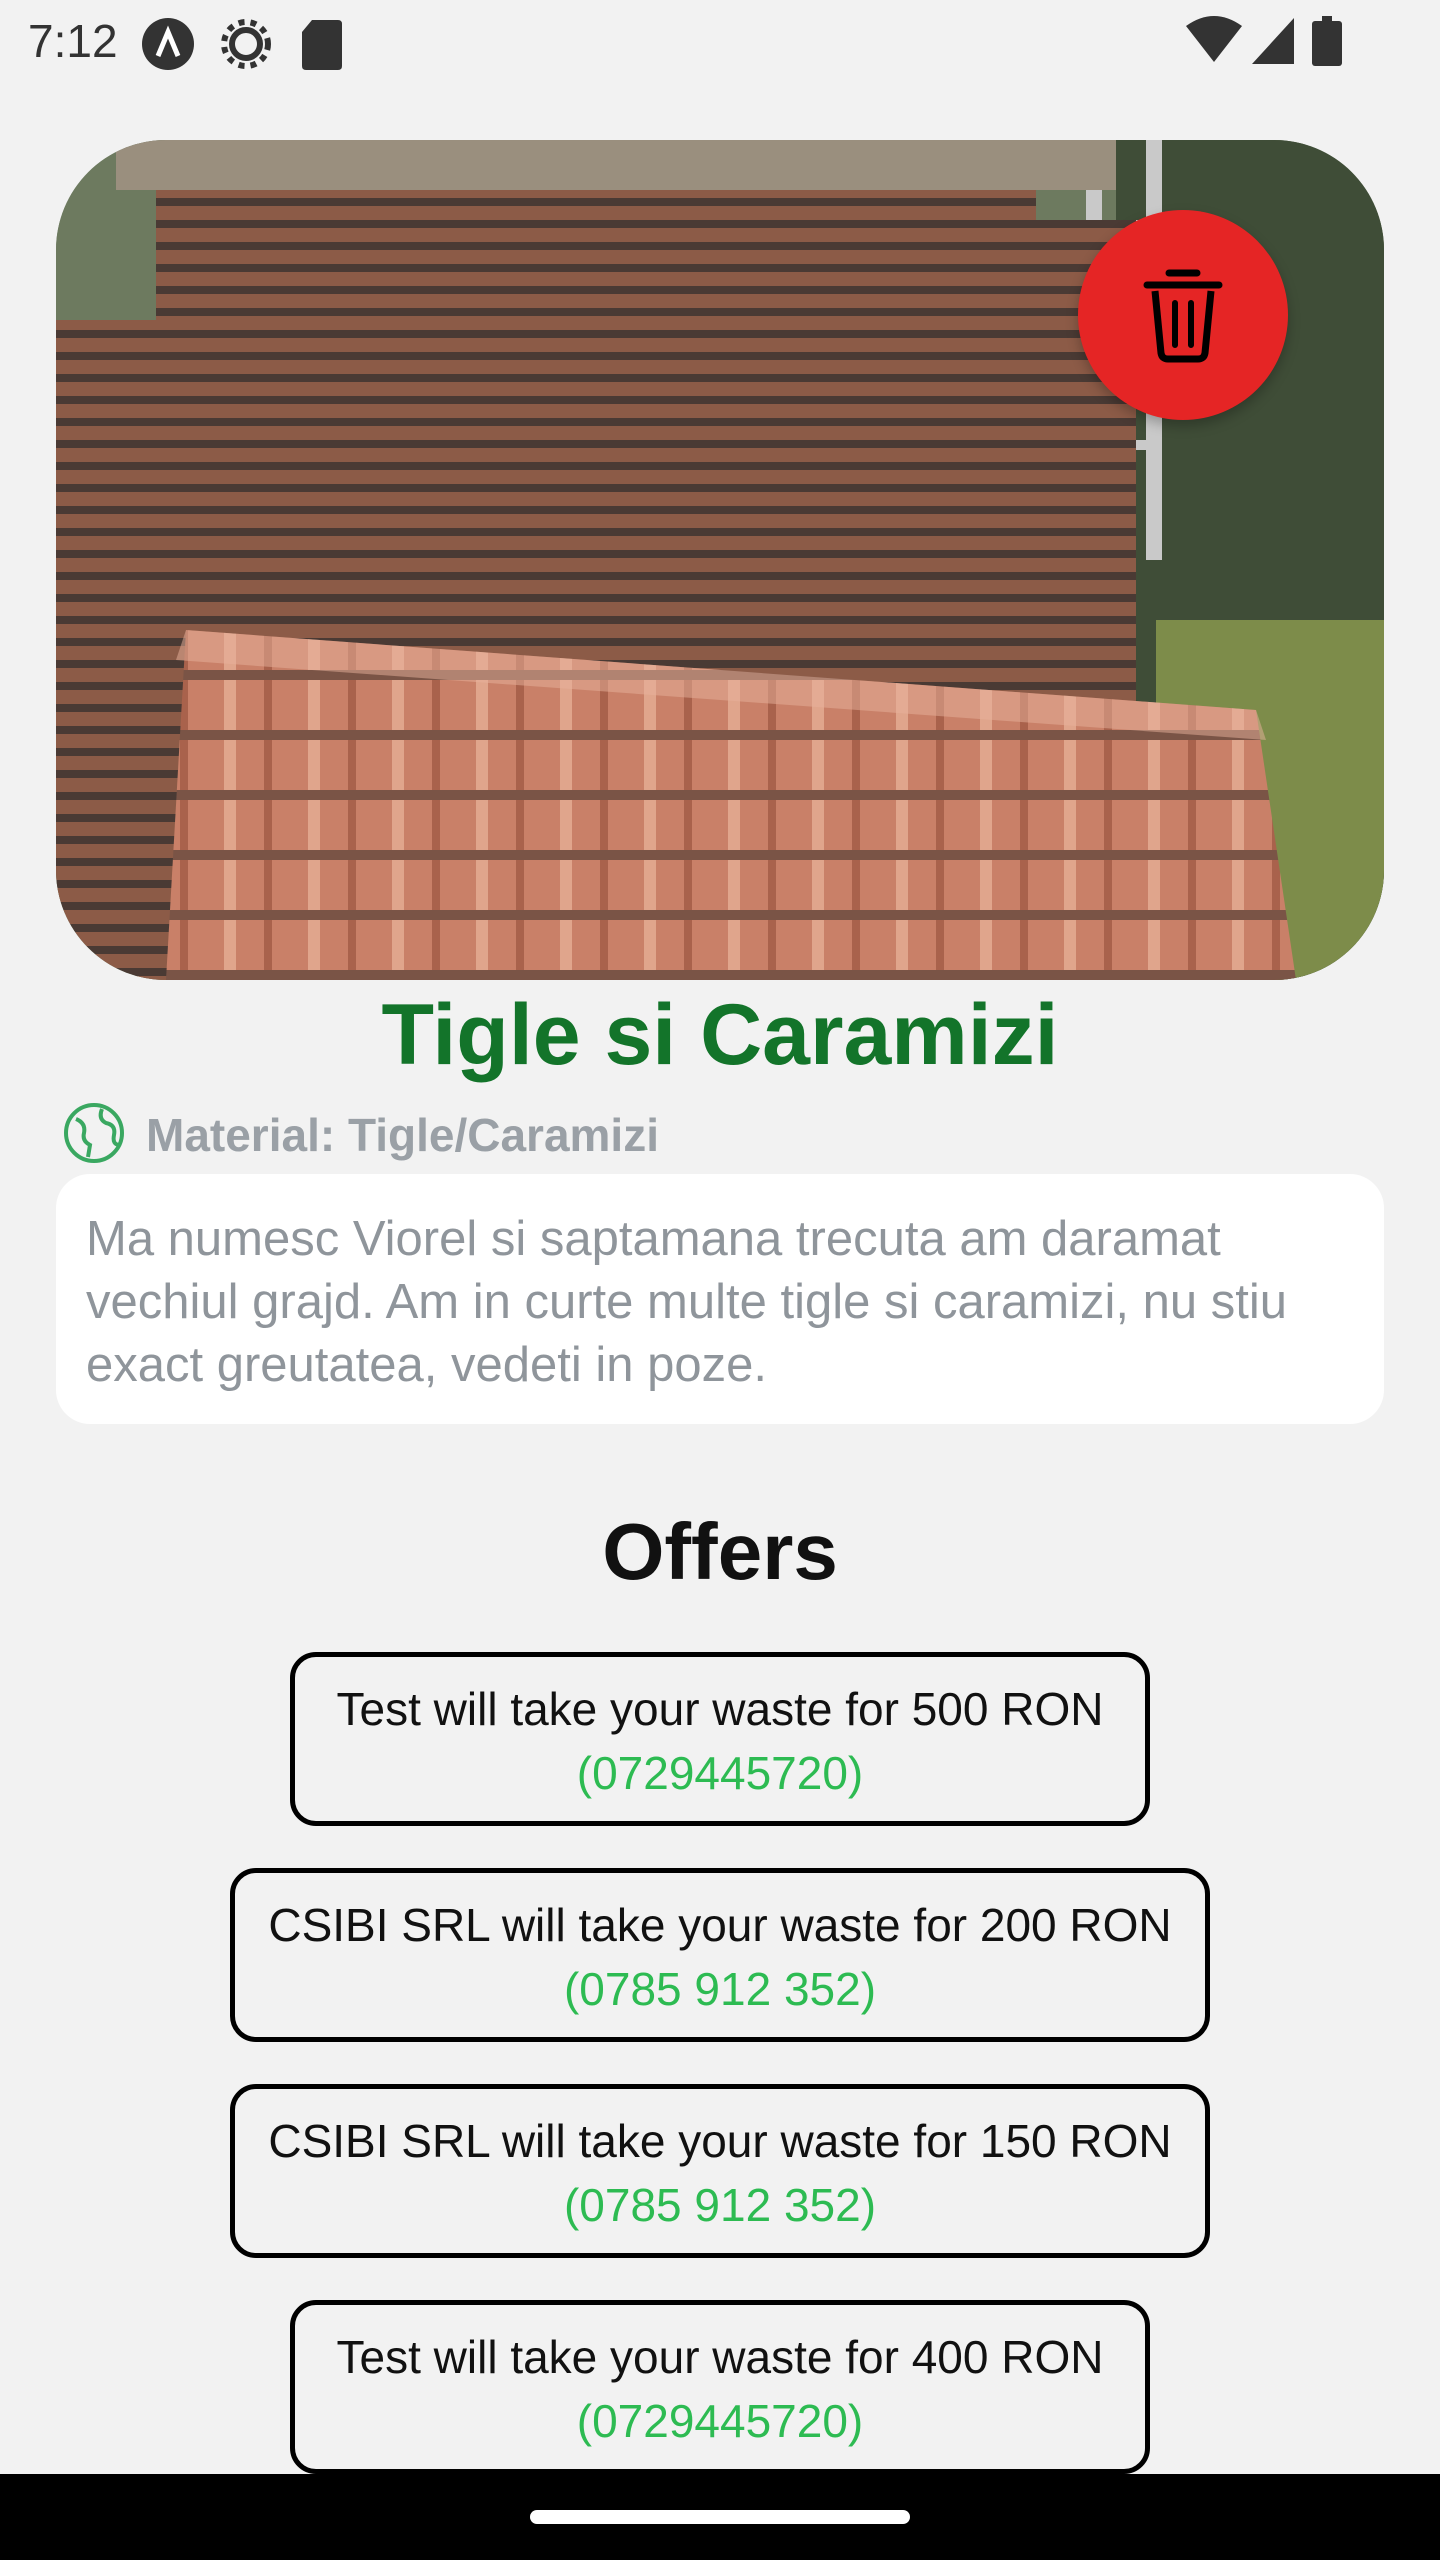 This screenshot has width=1440, height=2560. I want to click on wifi-icon, so click(1214, 43).